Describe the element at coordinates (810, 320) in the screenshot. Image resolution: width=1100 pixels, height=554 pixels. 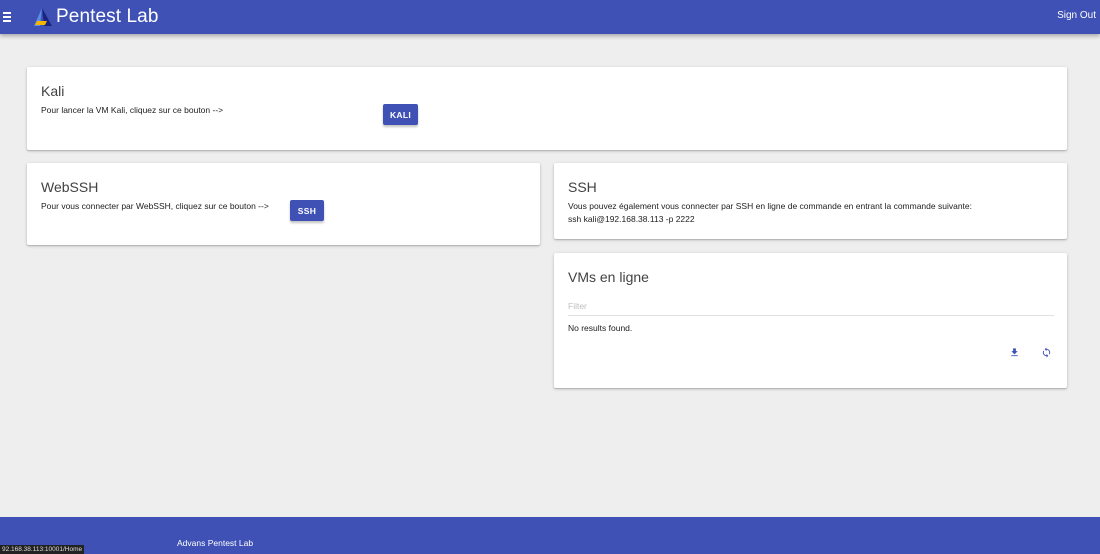
I see `vms-card: VMs en ligne No results found.` at that location.